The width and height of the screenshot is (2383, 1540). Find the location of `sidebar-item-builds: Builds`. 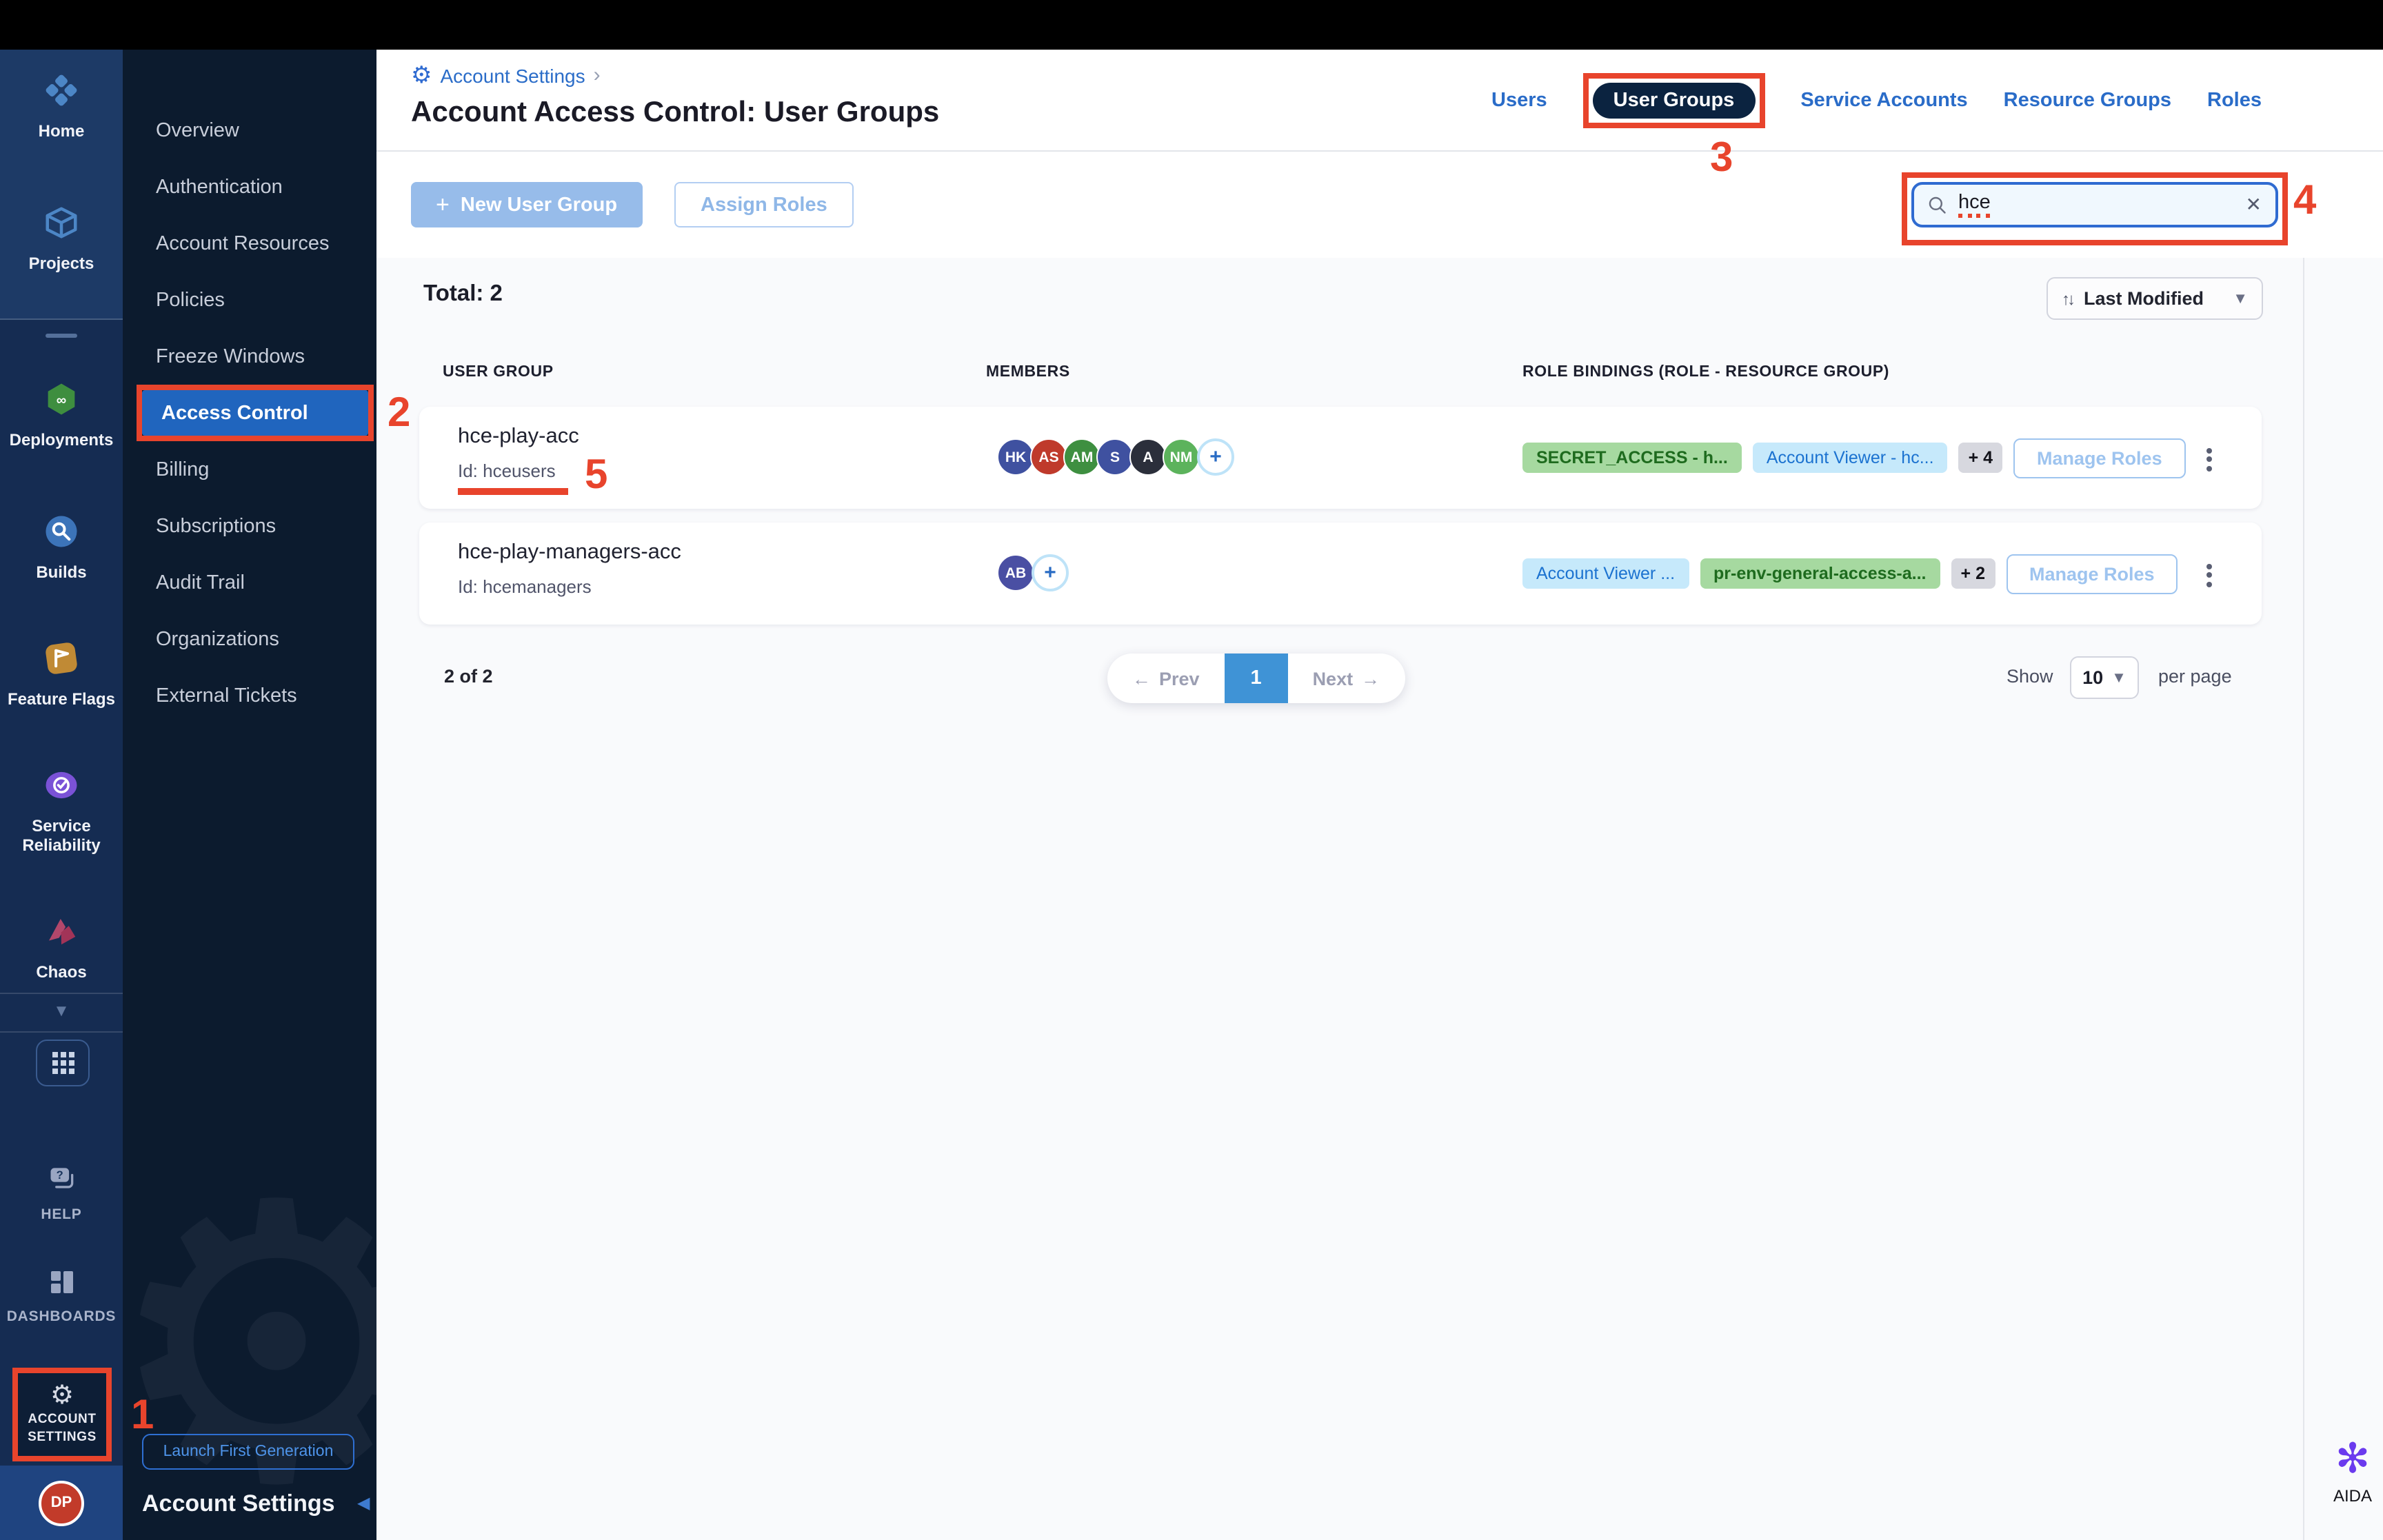

sidebar-item-builds: Builds is located at coordinates (61, 548).